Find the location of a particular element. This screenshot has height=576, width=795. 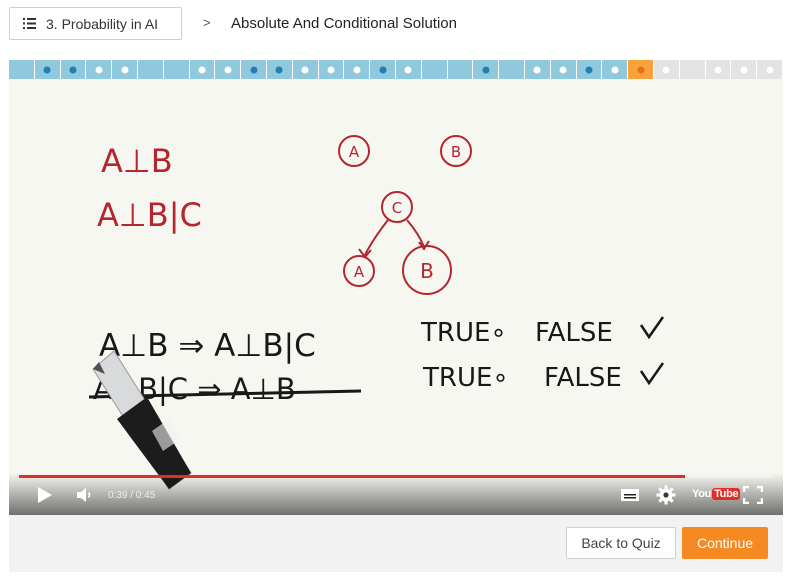

board-line-1: A⊥B is located at coordinates (137, 161).